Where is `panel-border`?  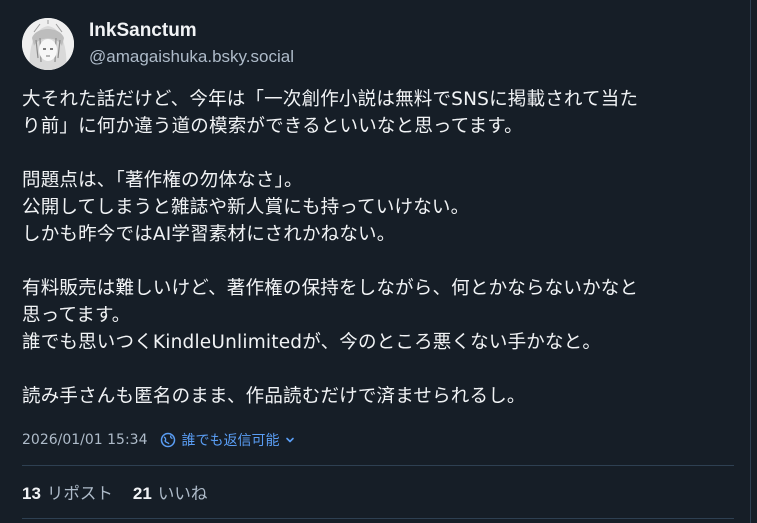
panel-border is located at coordinates (750, 261).